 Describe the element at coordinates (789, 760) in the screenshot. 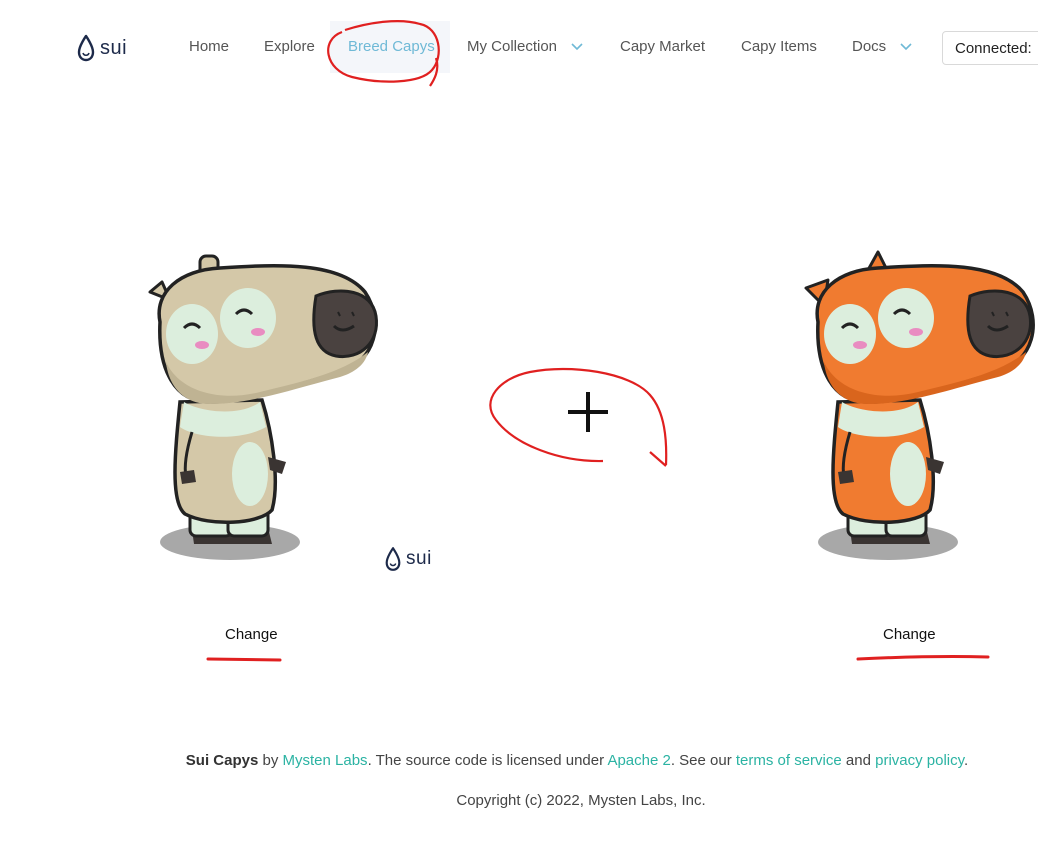

I see `footer-terms-link: terms of service` at that location.